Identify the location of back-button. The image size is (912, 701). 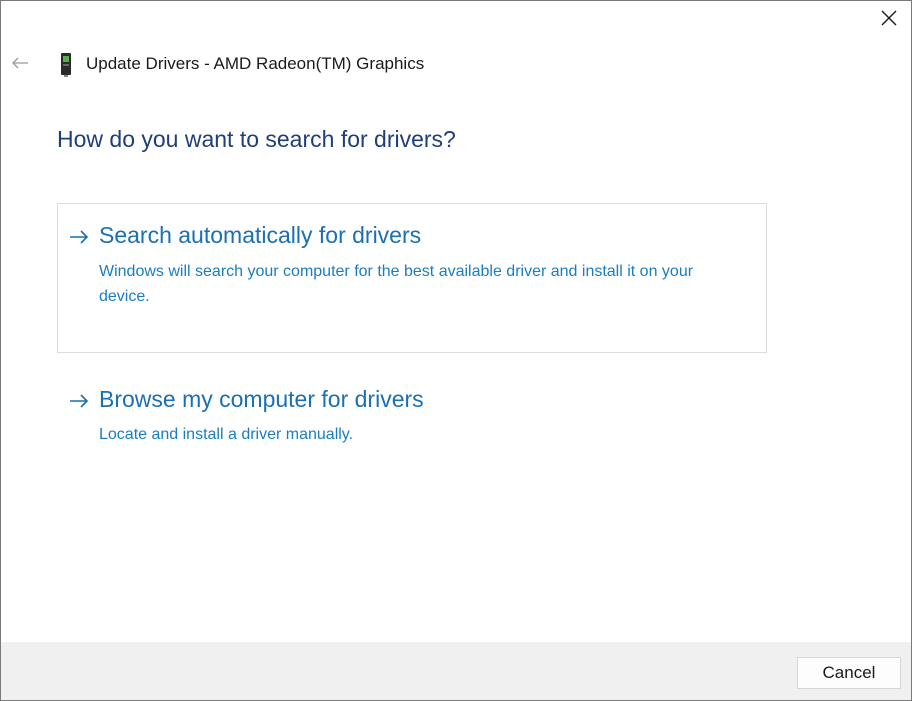
(20, 63).